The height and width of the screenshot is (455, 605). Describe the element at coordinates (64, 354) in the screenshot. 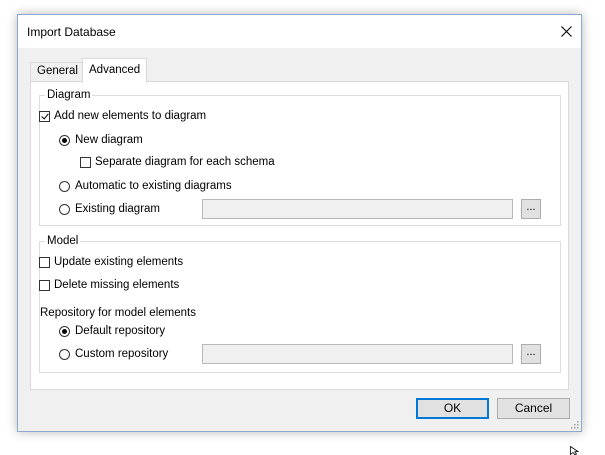

I see `custom-repository-radio` at that location.